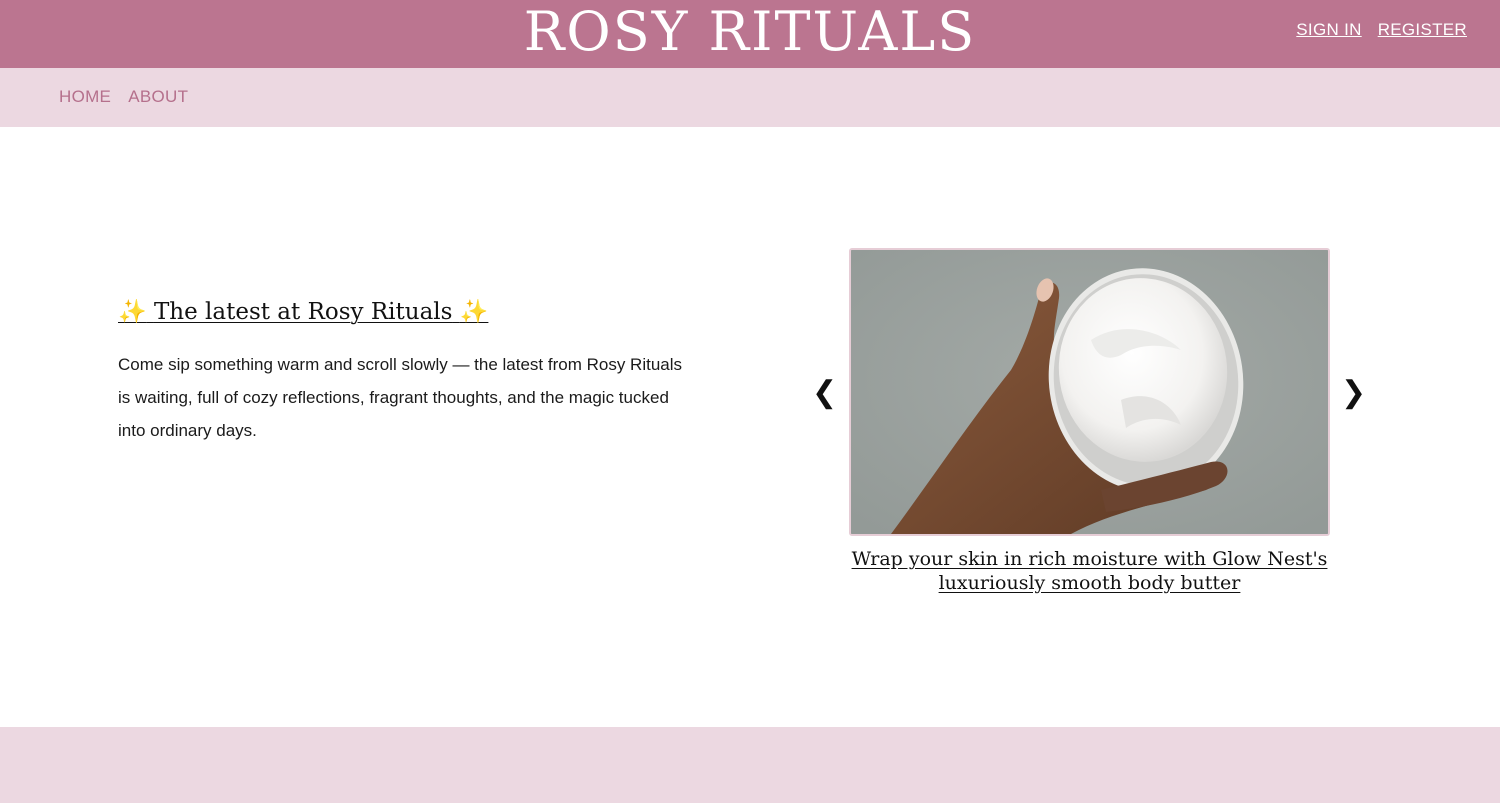 The height and width of the screenshot is (803, 1500). What do you see at coordinates (824, 392) in the screenshot?
I see `carousel-prev-icon: ❮` at bounding box center [824, 392].